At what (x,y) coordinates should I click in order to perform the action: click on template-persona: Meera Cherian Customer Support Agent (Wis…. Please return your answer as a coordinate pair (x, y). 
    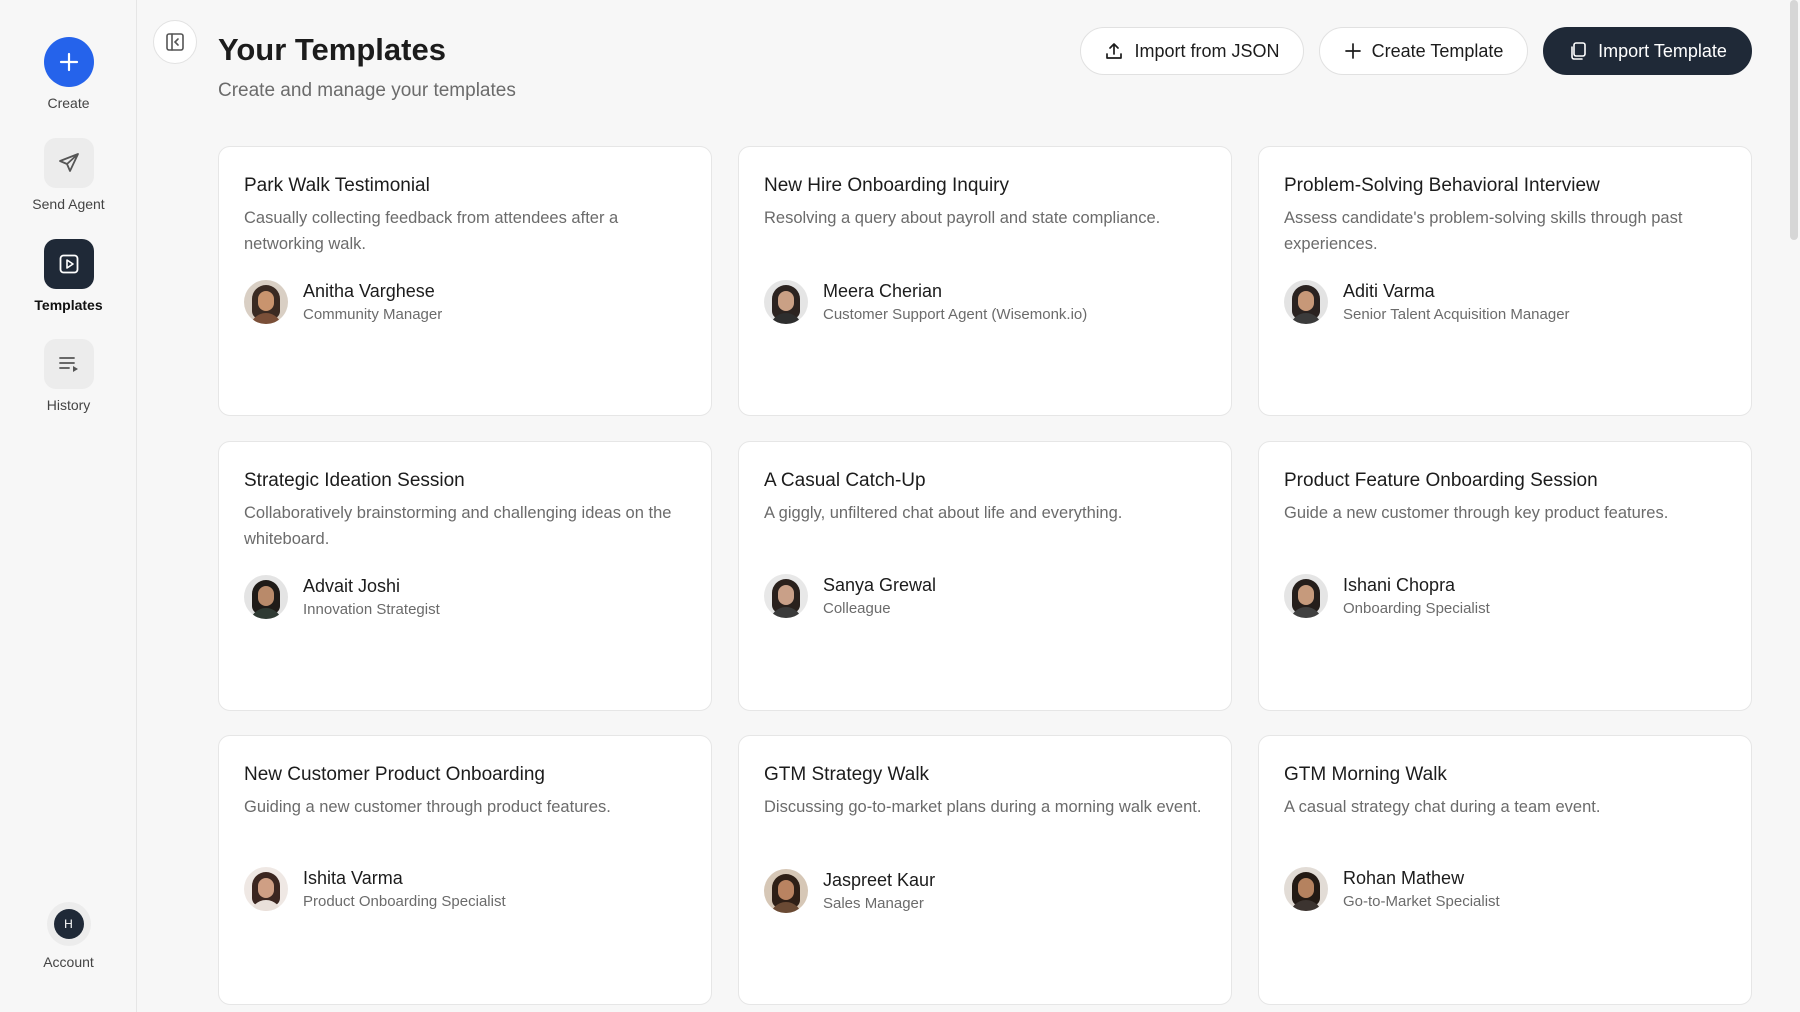
    Looking at the image, I should click on (925, 302).